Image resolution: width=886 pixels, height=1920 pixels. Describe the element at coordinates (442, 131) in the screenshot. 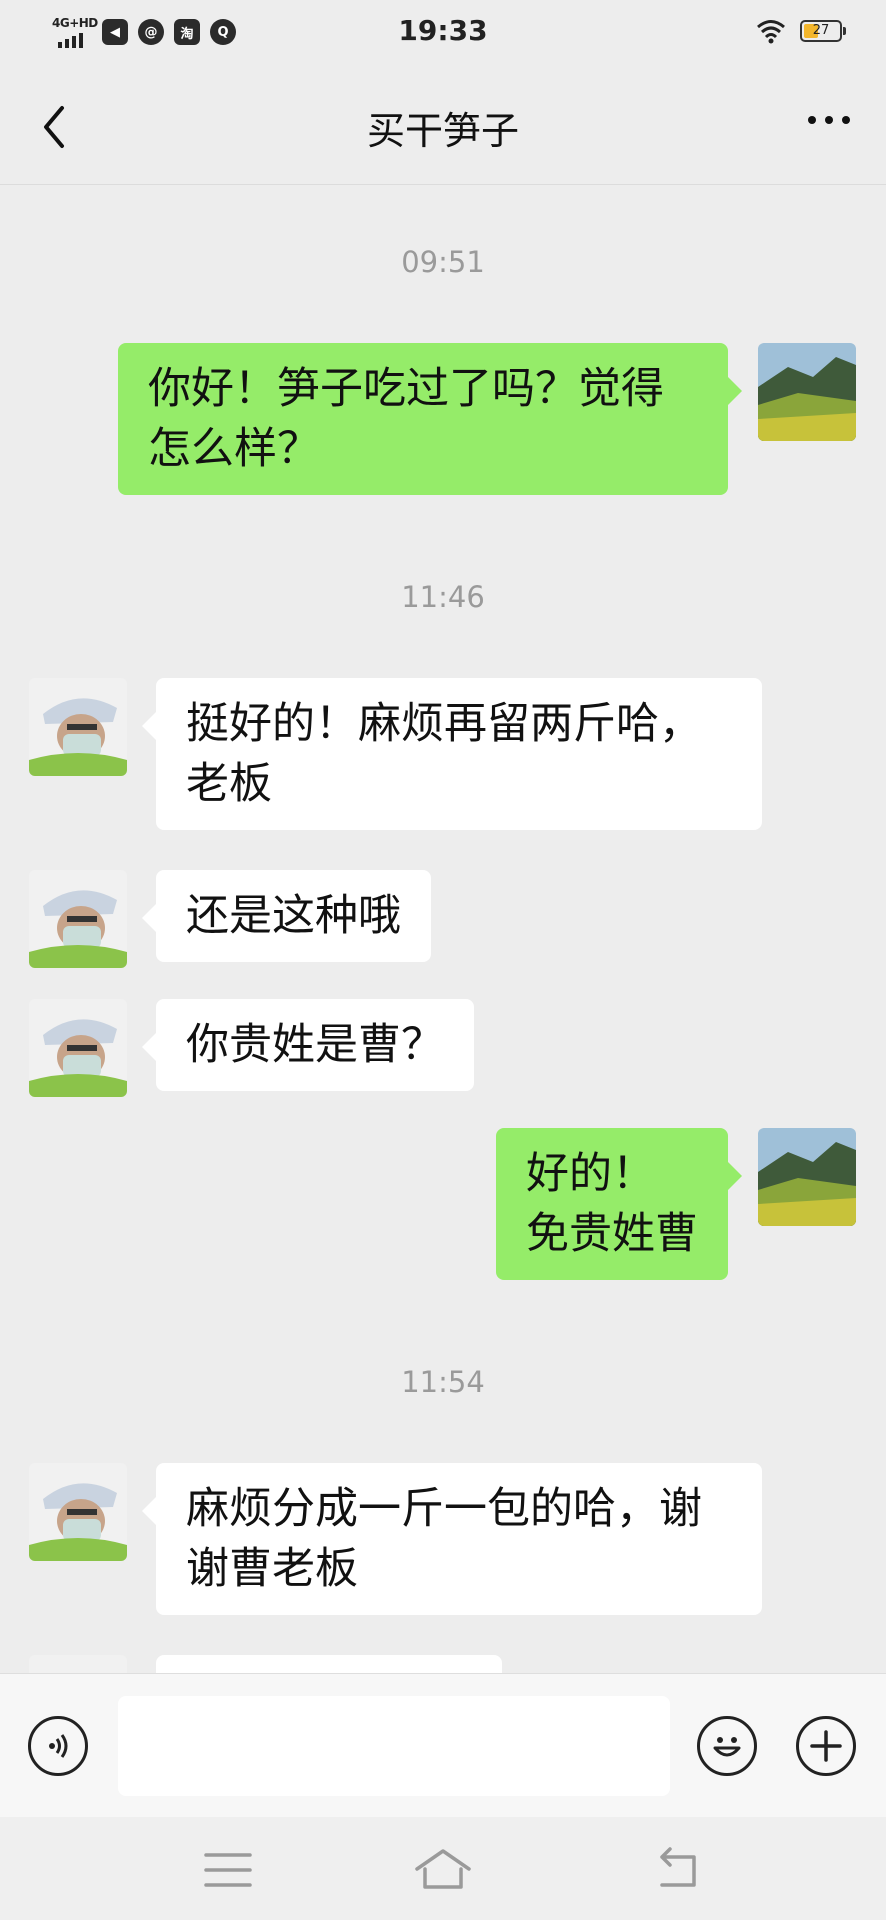

I see `chat-title: 买干笋子` at that location.